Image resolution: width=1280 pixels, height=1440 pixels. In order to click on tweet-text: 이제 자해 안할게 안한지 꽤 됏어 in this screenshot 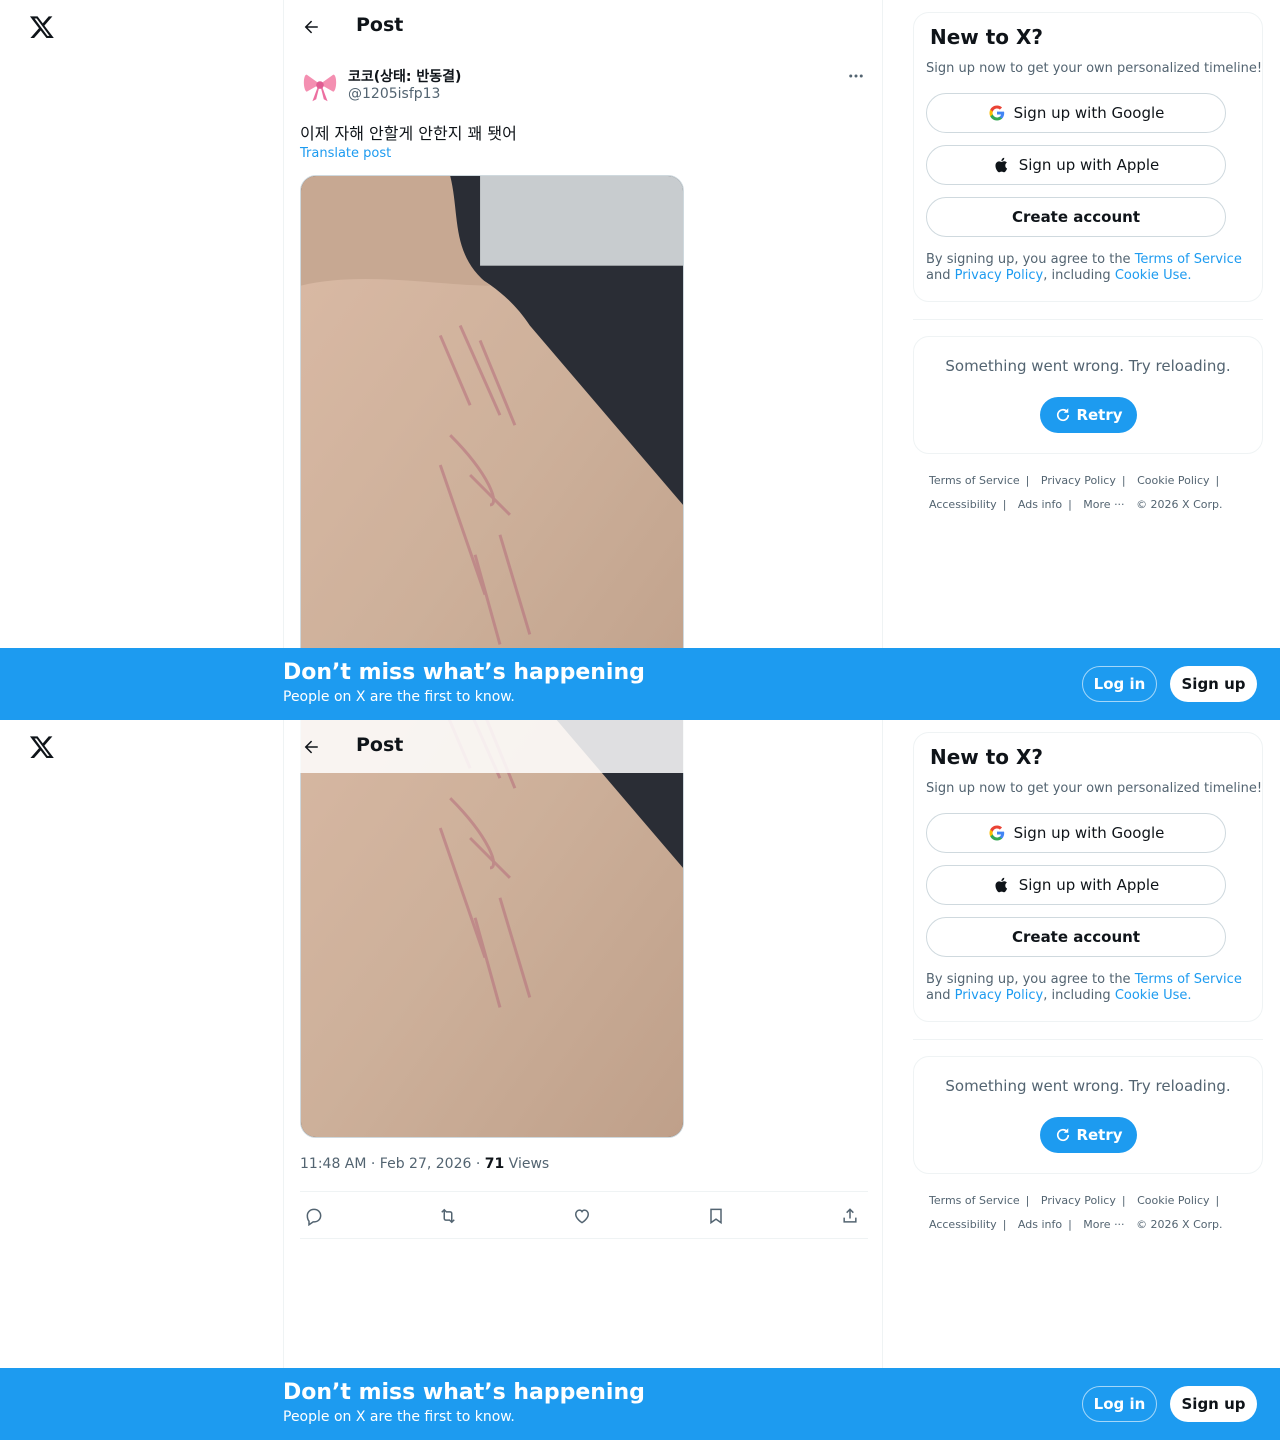, I will do `click(408, 133)`.